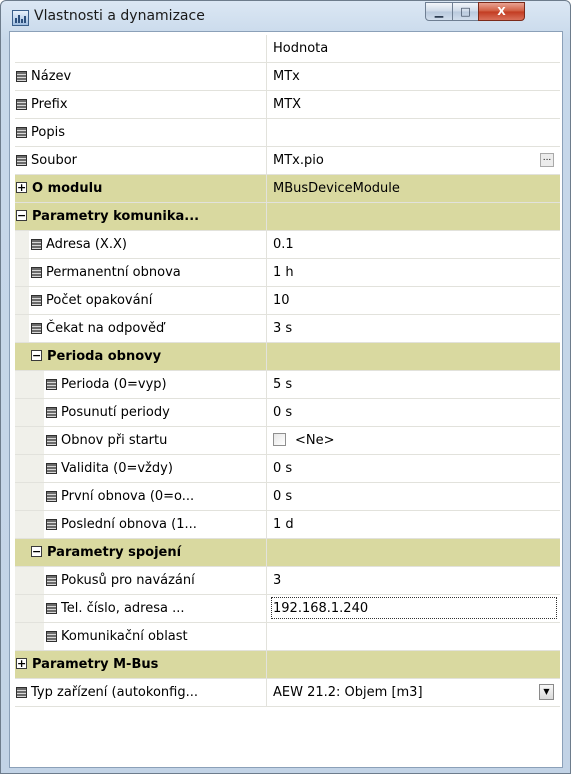  What do you see at coordinates (413, 48) in the screenshot?
I see `header-value-cell: Hodnota` at bounding box center [413, 48].